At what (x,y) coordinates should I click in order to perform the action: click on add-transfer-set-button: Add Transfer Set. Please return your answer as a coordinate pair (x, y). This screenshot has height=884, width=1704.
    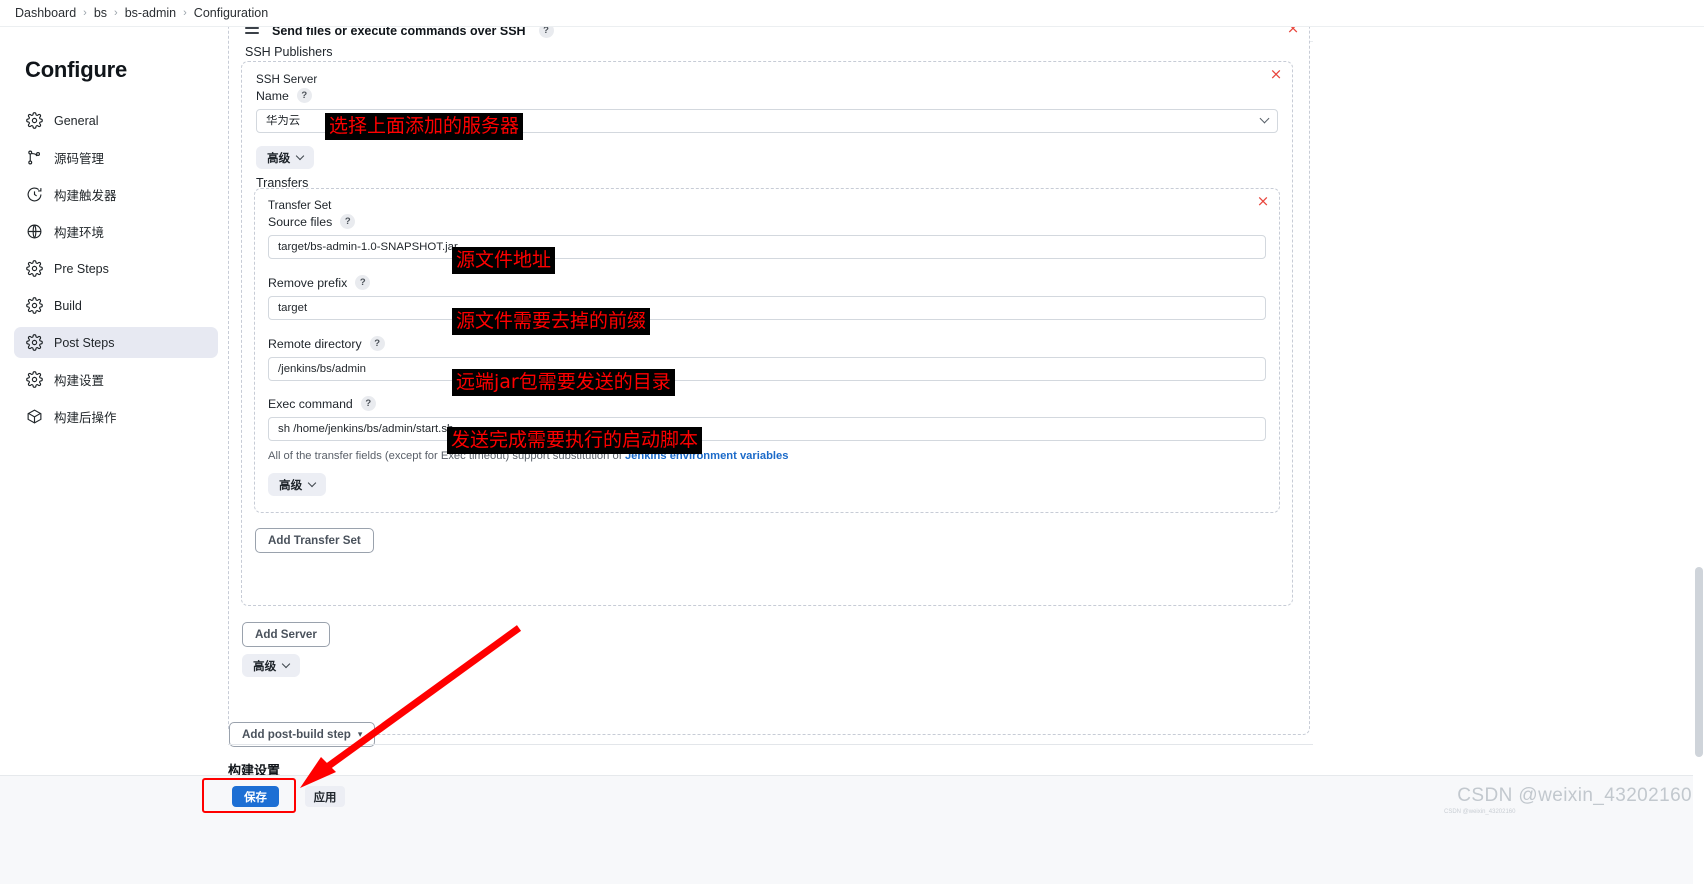
    Looking at the image, I should click on (314, 540).